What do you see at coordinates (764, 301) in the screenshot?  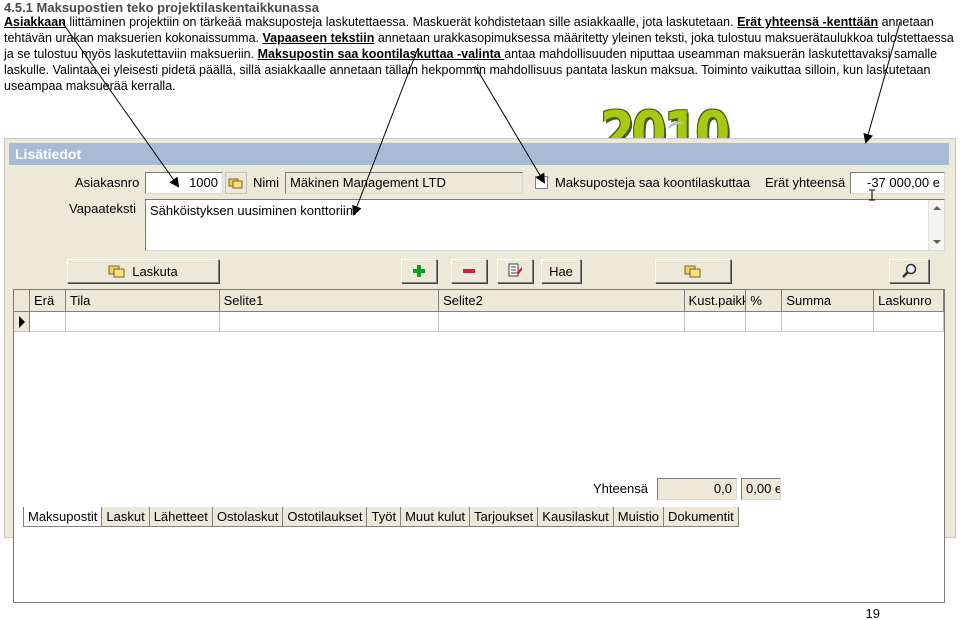 I see `col-header-percent: %` at bounding box center [764, 301].